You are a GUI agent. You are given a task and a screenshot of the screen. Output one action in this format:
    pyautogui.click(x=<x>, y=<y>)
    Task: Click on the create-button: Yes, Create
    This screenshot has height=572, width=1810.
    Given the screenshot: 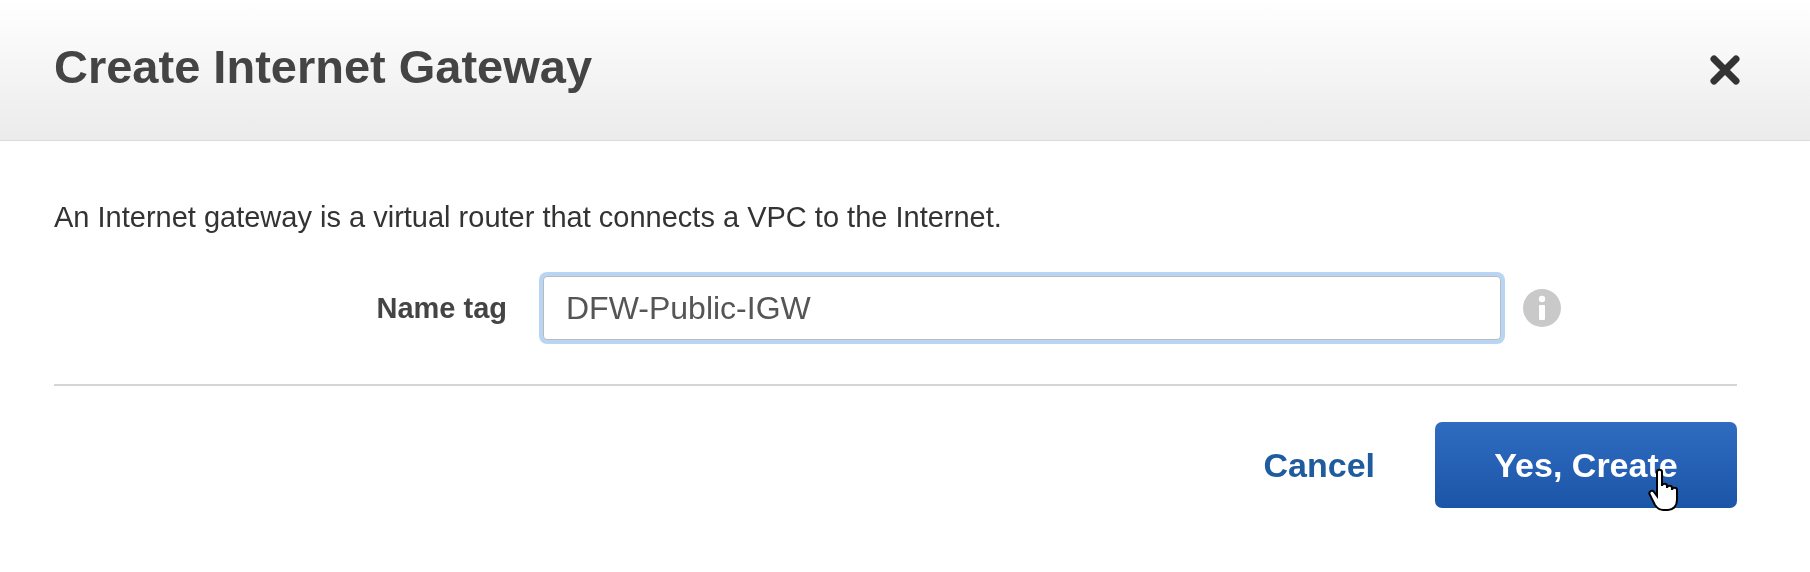 What is the action you would take?
    pyautogui.click(x=1586, y=465)
    